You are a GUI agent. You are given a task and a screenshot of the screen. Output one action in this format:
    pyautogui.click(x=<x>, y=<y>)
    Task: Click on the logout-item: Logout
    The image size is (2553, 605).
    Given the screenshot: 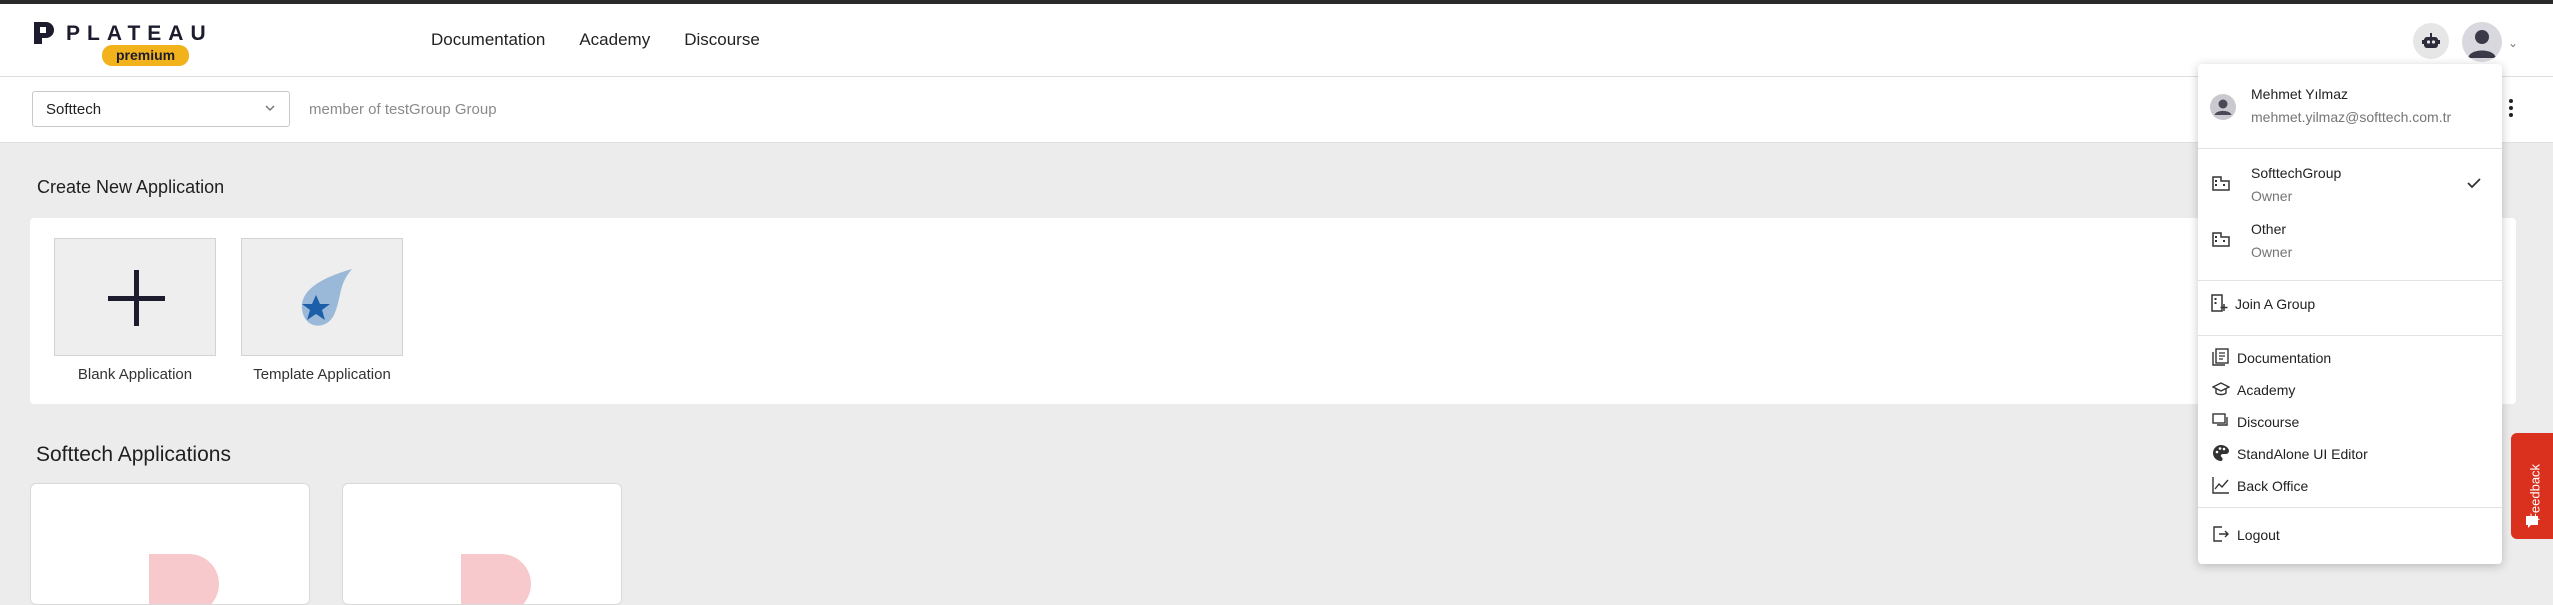 What is the action you would take?
    pyautogui.click(x=2350, y=533)
    